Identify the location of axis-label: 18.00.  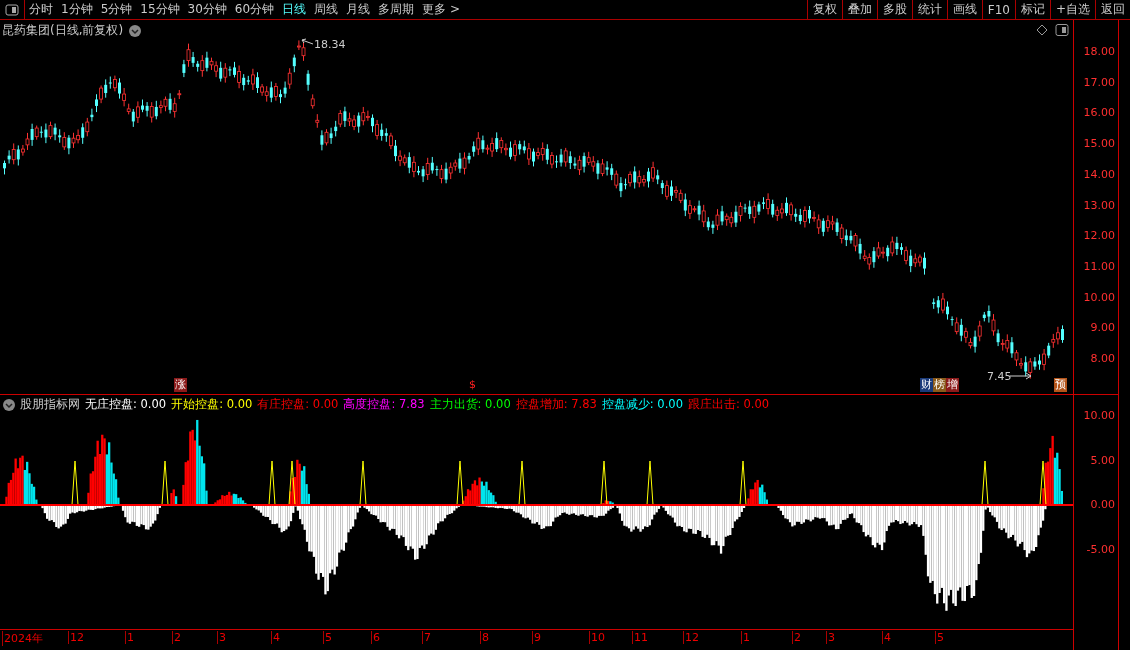
(1099, 51).